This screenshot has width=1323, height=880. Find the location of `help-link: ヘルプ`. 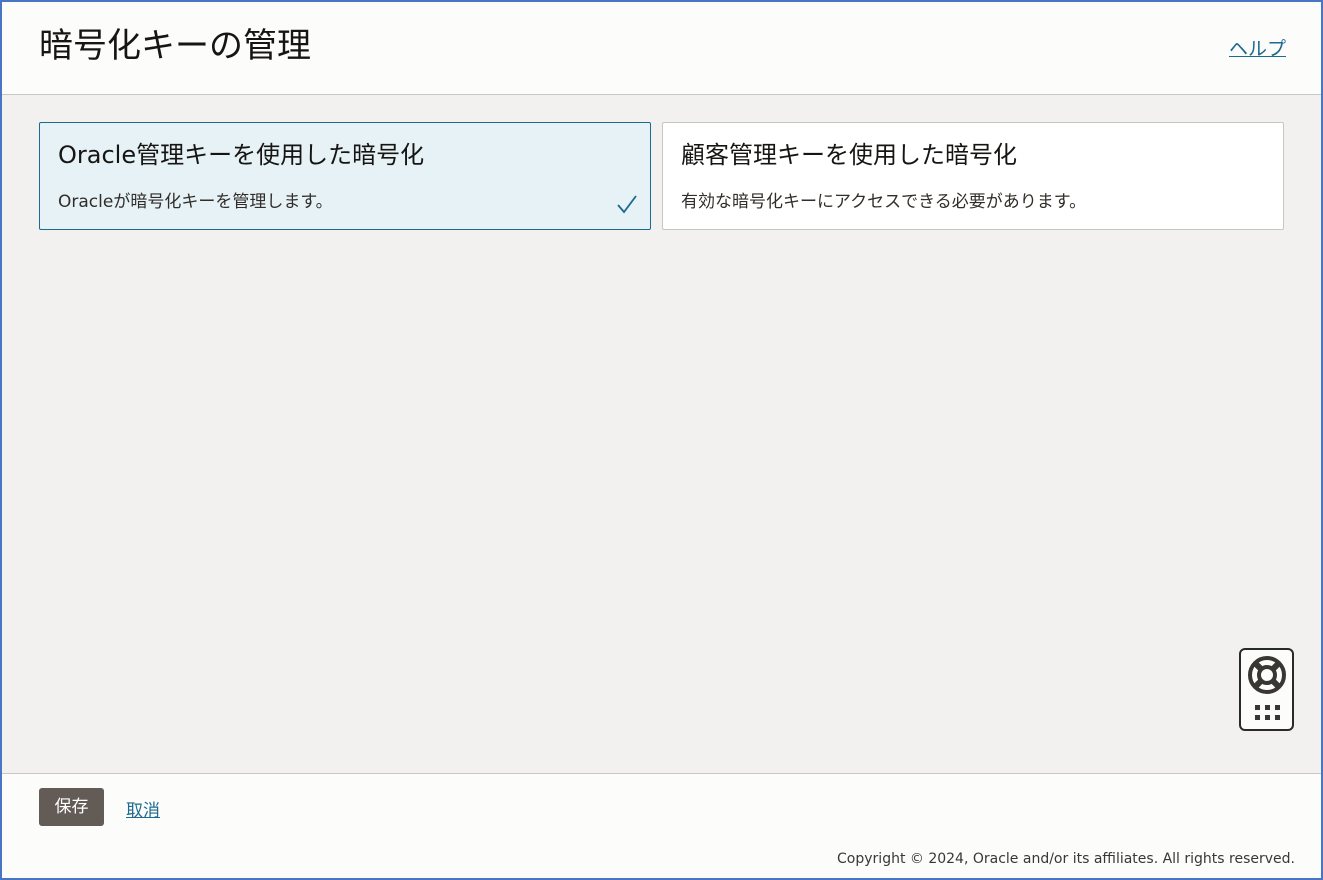

help-link: ヘルプ is located at coordinates (1257, 47).